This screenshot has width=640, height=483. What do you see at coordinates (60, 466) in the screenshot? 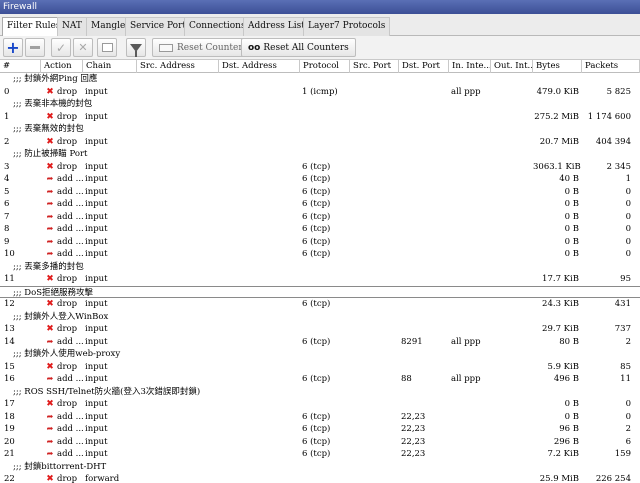
I see `rule-comment: ;;; 封鎖bittorrent-DHT` at bounding box center [60, 466].